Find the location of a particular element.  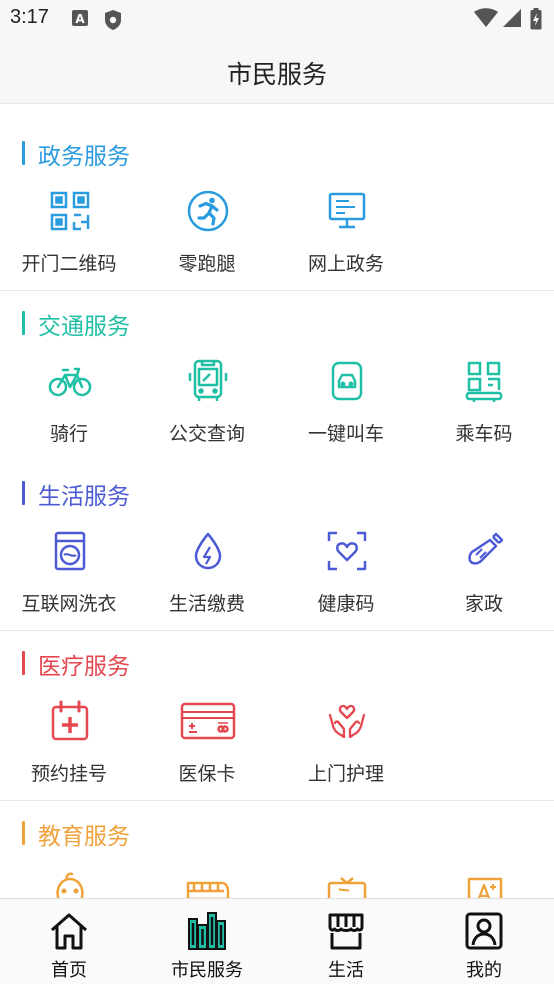

battery-icon is located at coordinates (536, 21).